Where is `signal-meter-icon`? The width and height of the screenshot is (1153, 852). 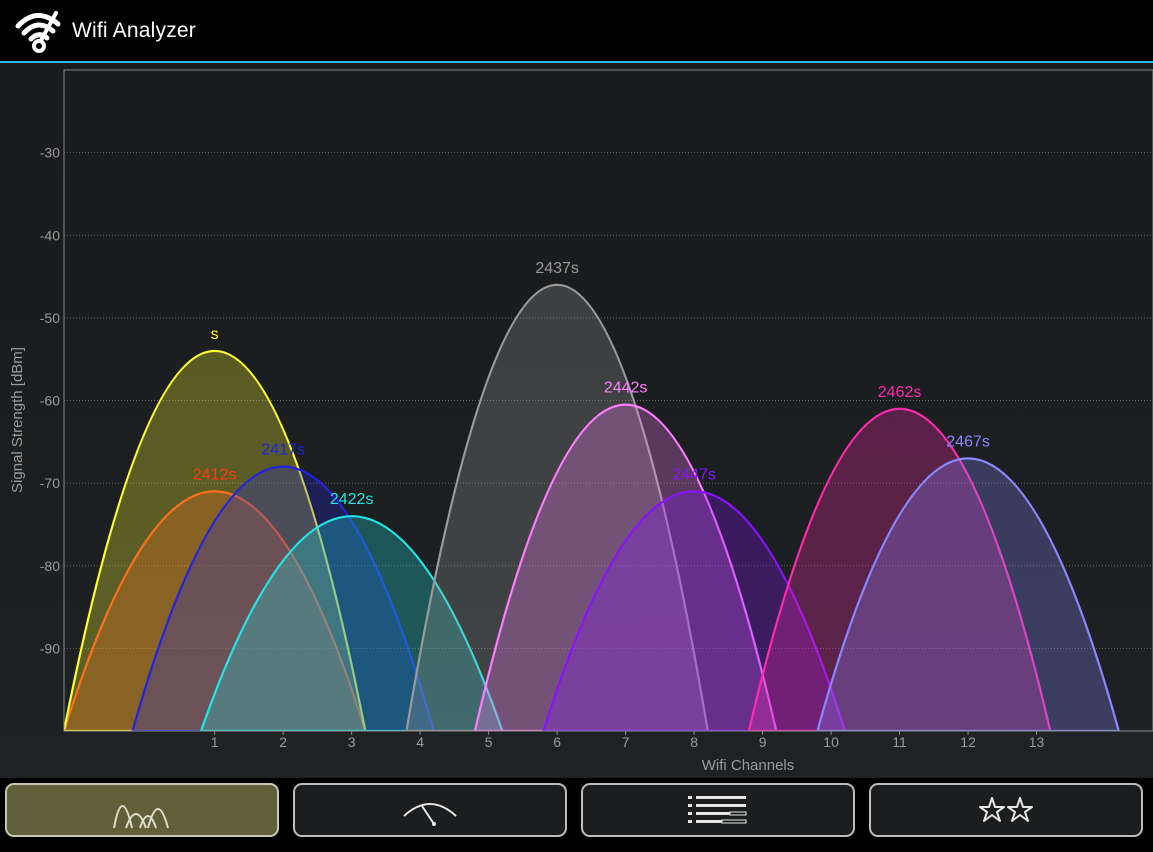
signal-meter-icon is located at coordinates (430, 814).